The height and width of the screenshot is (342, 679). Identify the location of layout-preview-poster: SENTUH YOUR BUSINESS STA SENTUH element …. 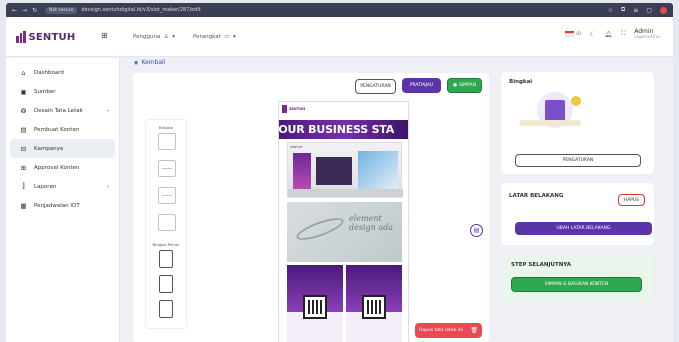
(343, 221).